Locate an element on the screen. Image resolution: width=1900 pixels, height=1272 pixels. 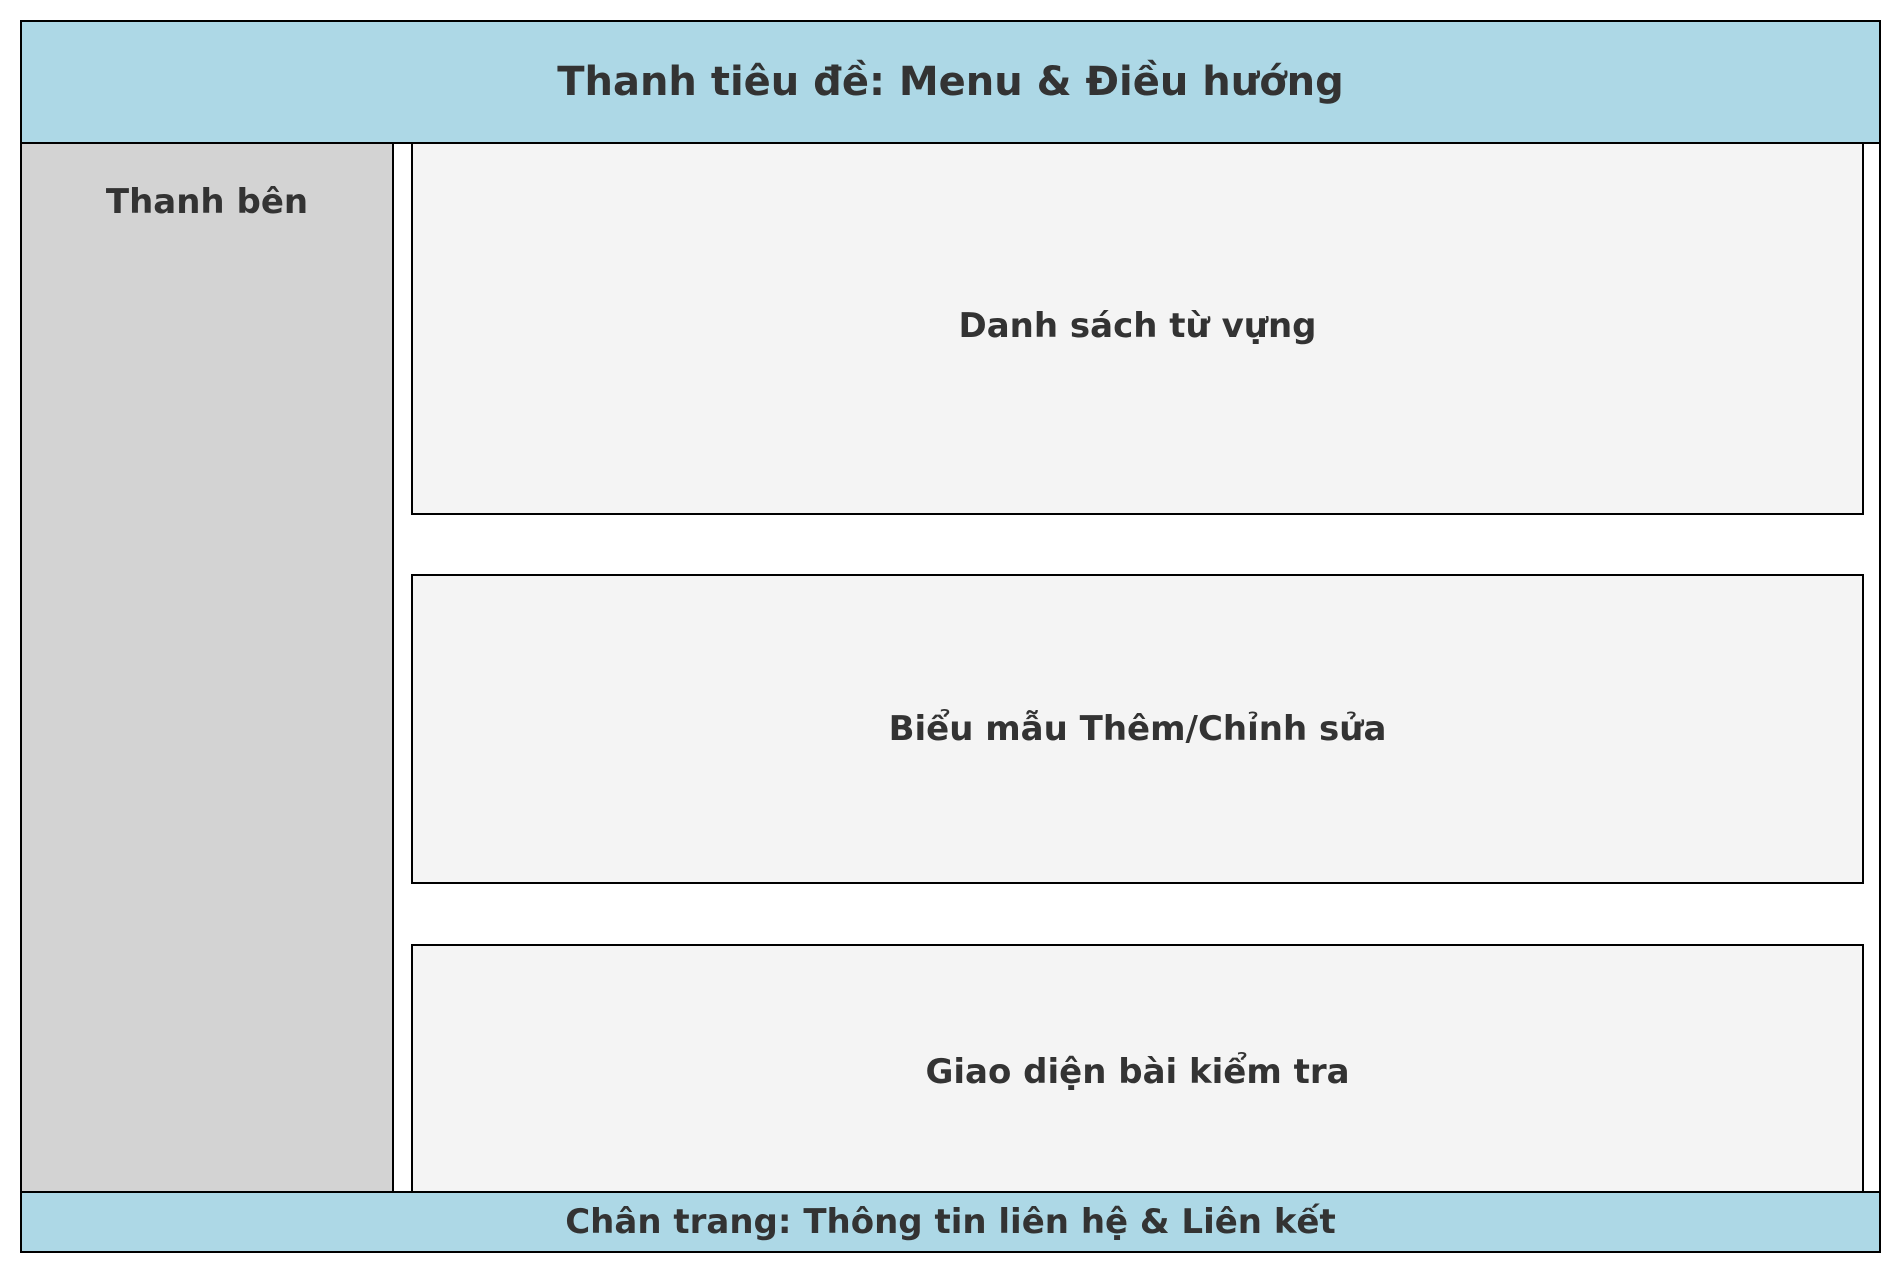
add-edit-form-label: Biểu mẫu Thêm/Chỉnh sửa is located at coordinates (1137, 729).